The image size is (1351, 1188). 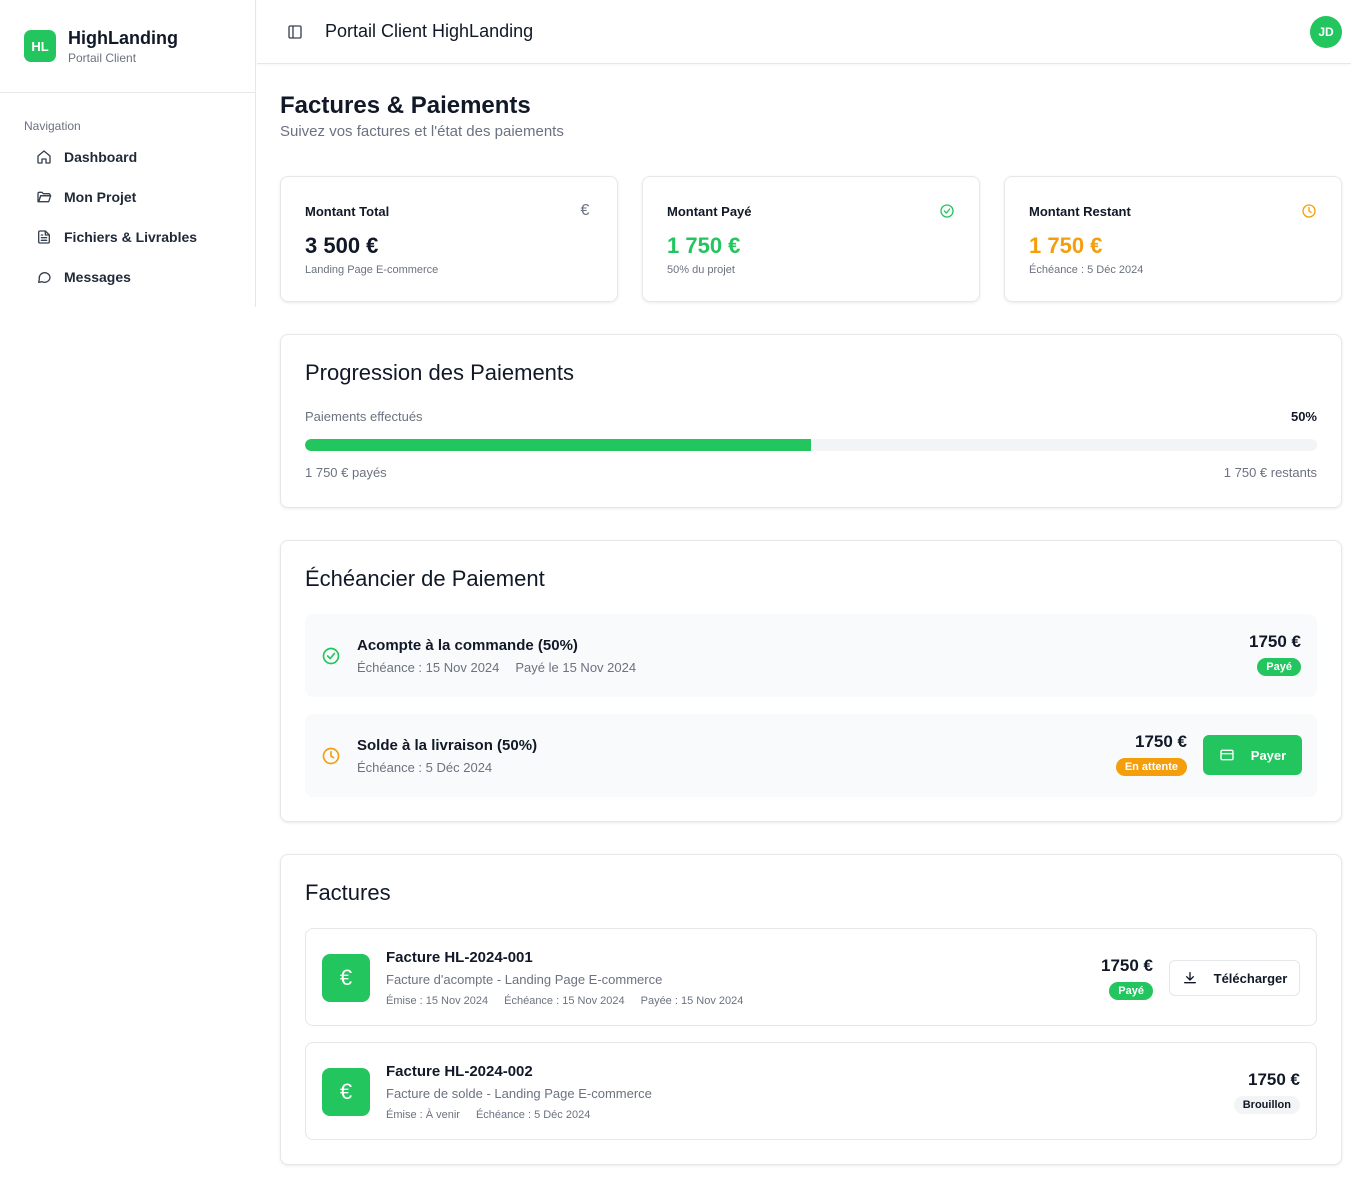 What do you see at coordinates (429, 31) in the screenshot?
I see `app-title: Portail Client HighLanding` at bounding box center [429, 31].